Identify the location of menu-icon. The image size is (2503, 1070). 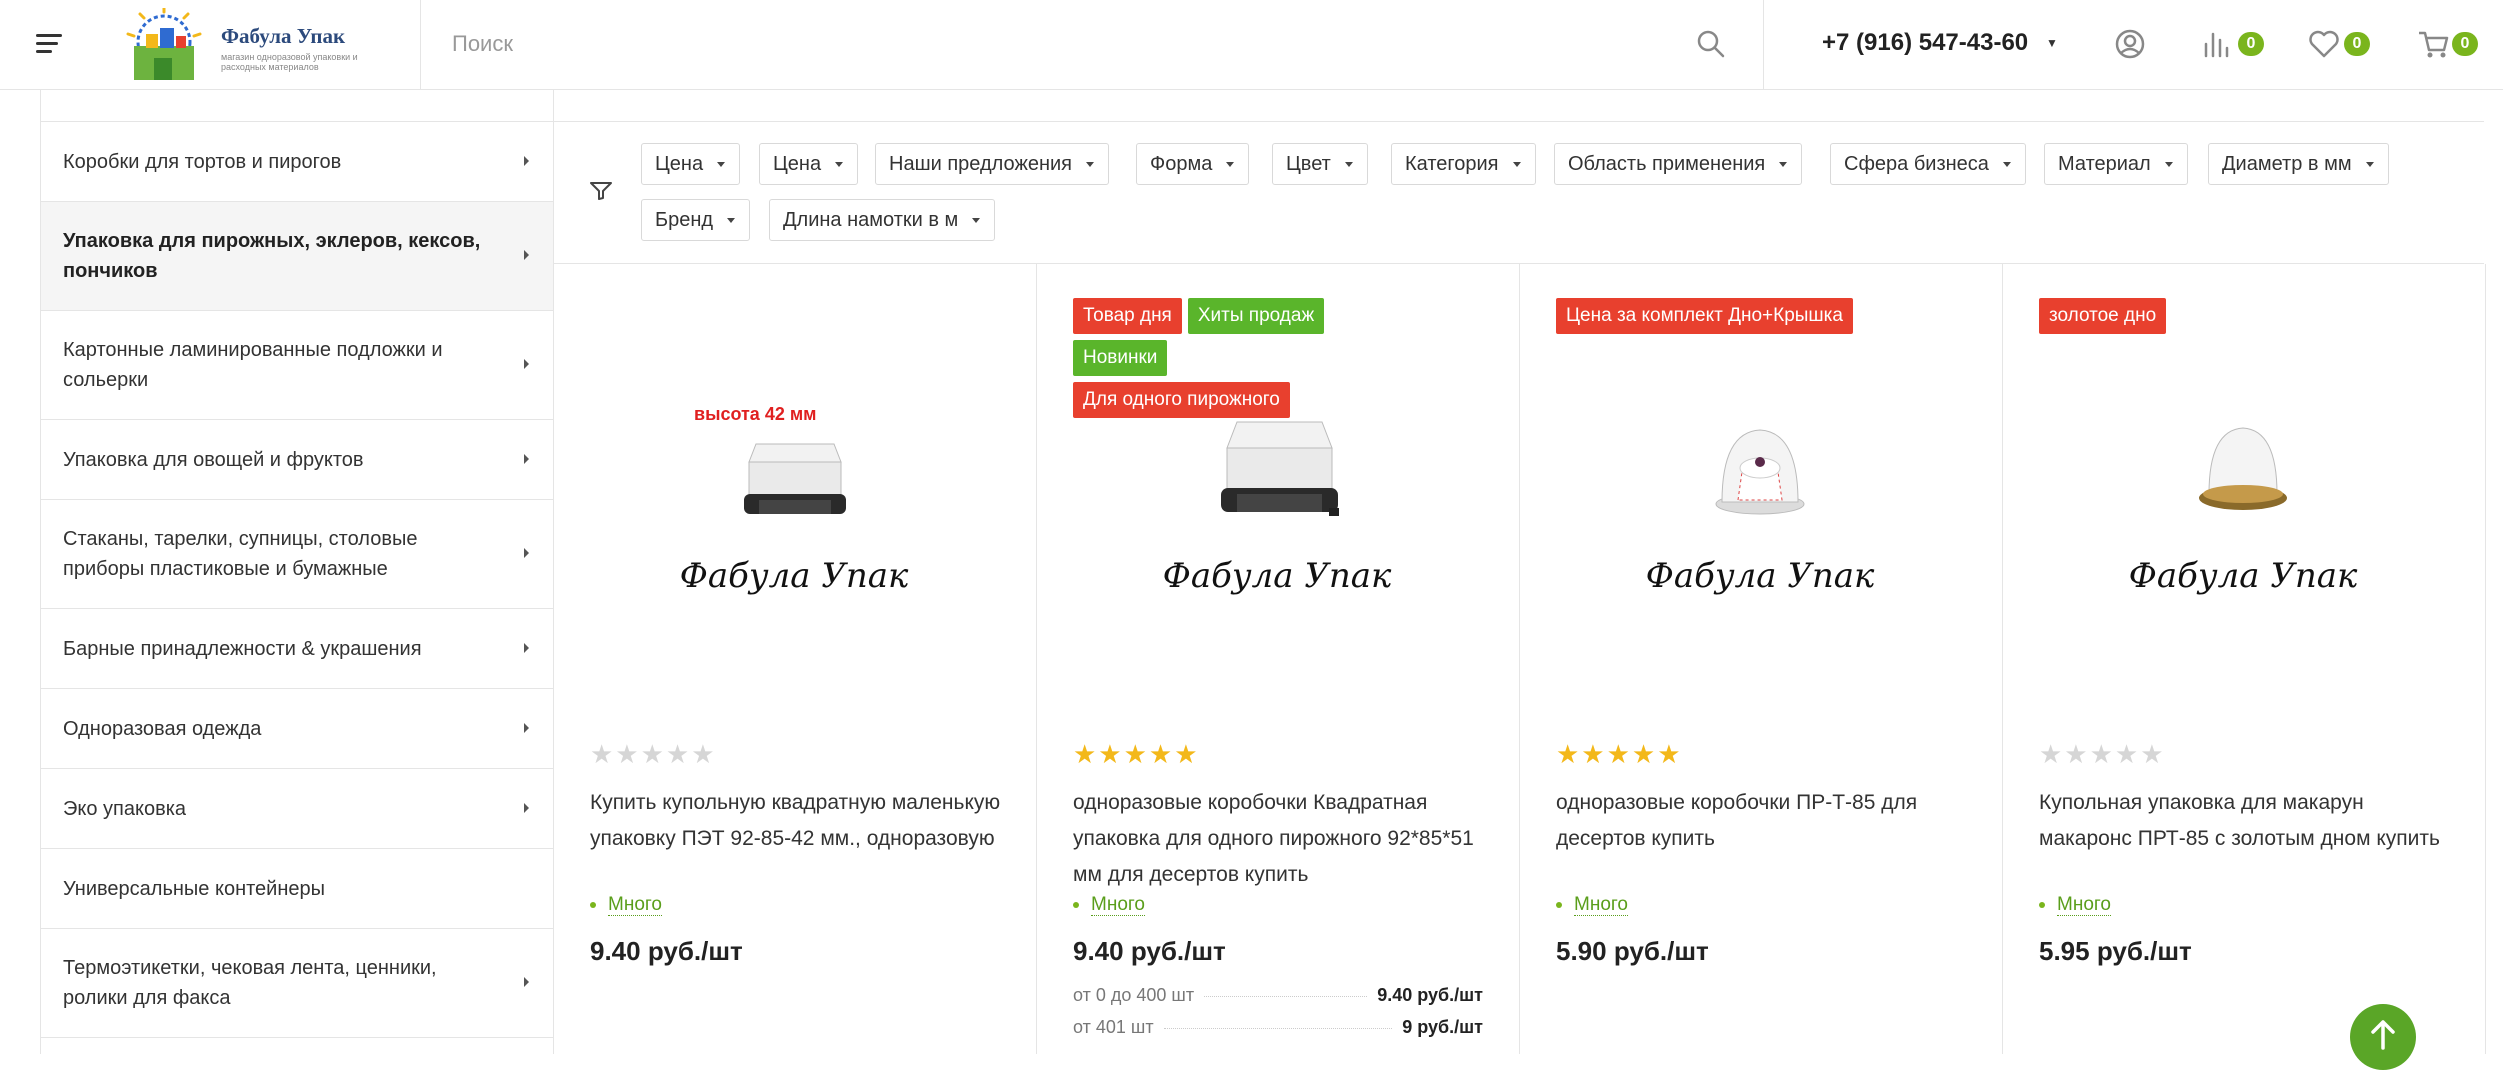
(50, 44).